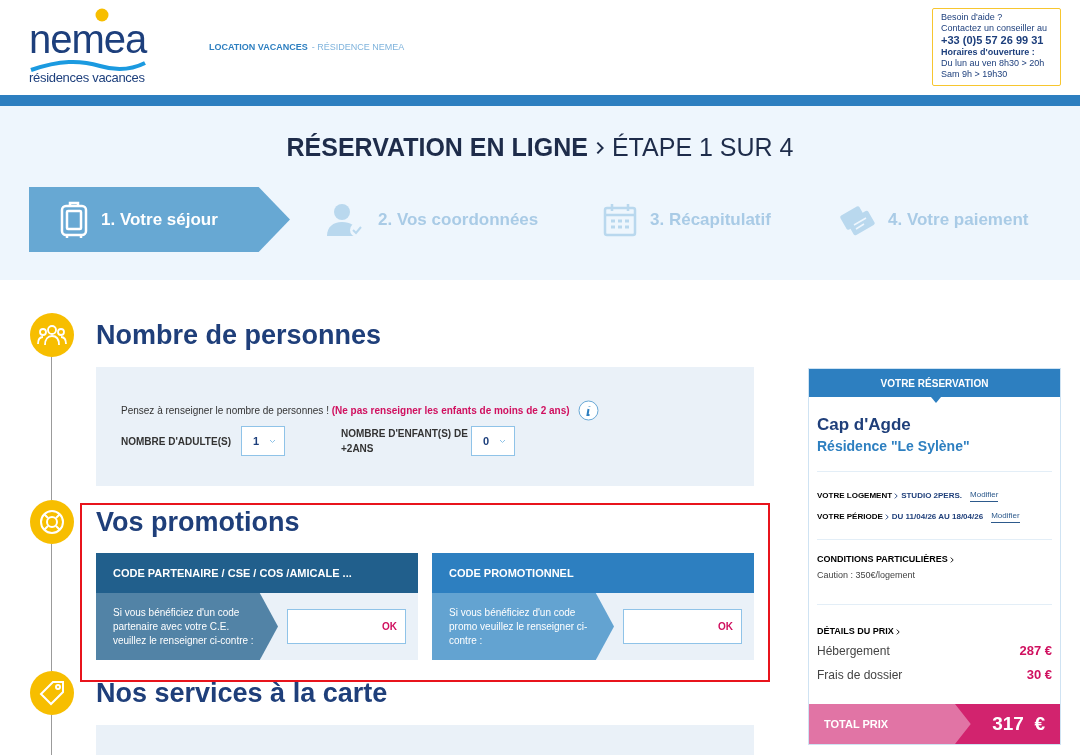 The height and width of the screenshot is (755, 1080). I want to click on section-title: Nombre de personnes, so click(239, 335).